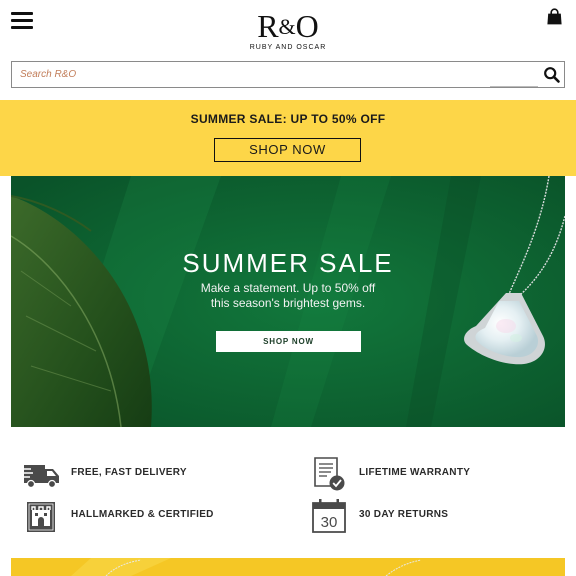 This screenshot has height=576, width=576. I want to click on search-divider, so click(514, 86).